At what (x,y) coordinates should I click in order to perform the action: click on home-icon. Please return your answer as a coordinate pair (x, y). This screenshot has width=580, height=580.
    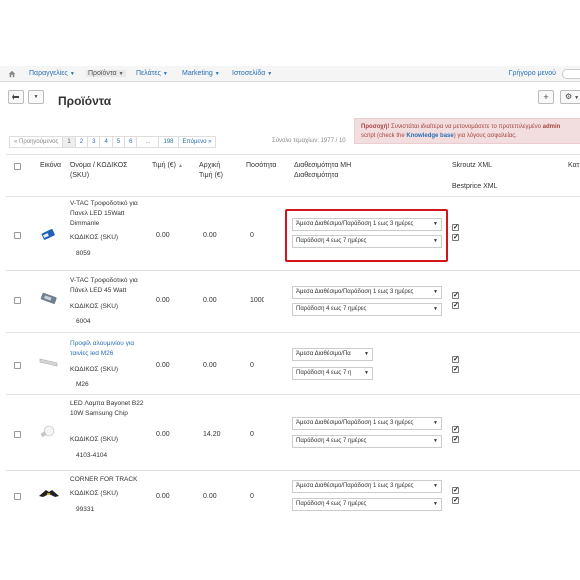
    Looking at the image, I should click on (12, 74).